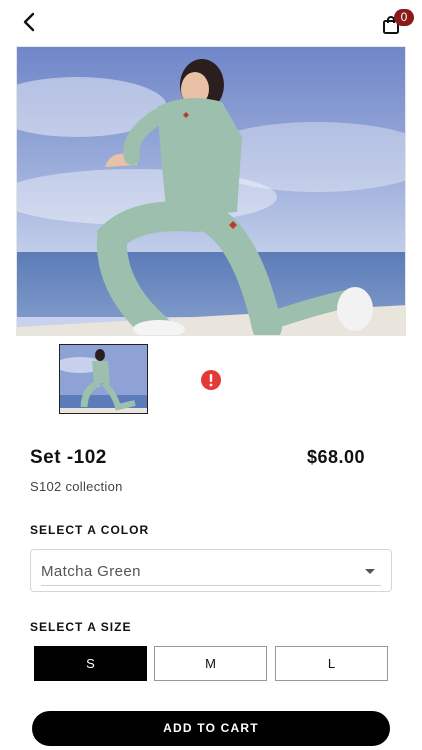  Describe the element at coordinates (370, 571) in the screenshot. I see `chevron-down-icon` at that location.